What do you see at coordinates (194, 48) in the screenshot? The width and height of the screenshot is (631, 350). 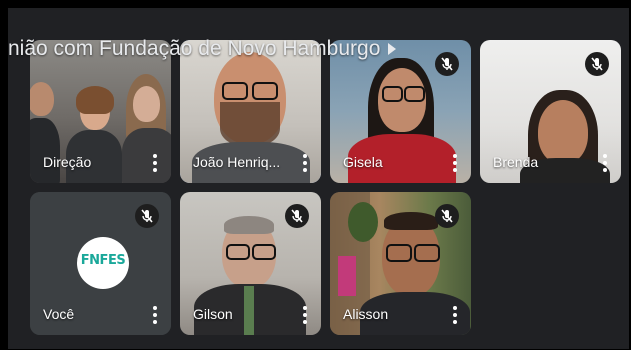 I see `meeting-title-text: nião com Fundação de Novo Hamburgo` at bounding box center [194, 48].